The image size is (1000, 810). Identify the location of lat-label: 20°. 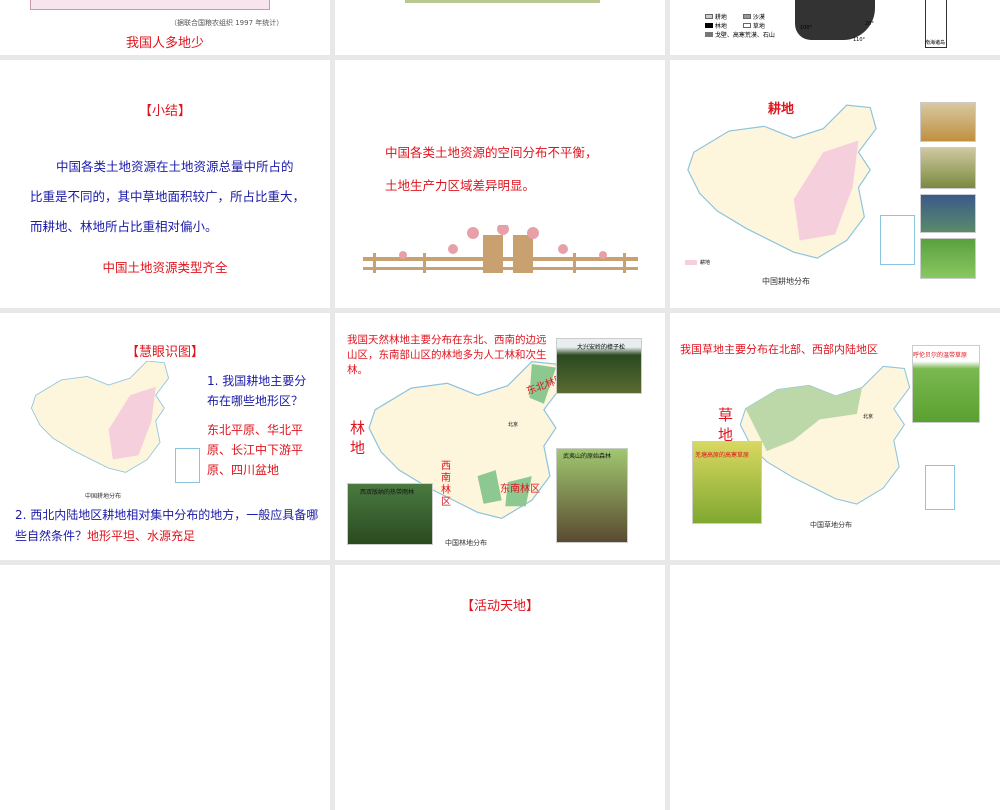
(869, 24).